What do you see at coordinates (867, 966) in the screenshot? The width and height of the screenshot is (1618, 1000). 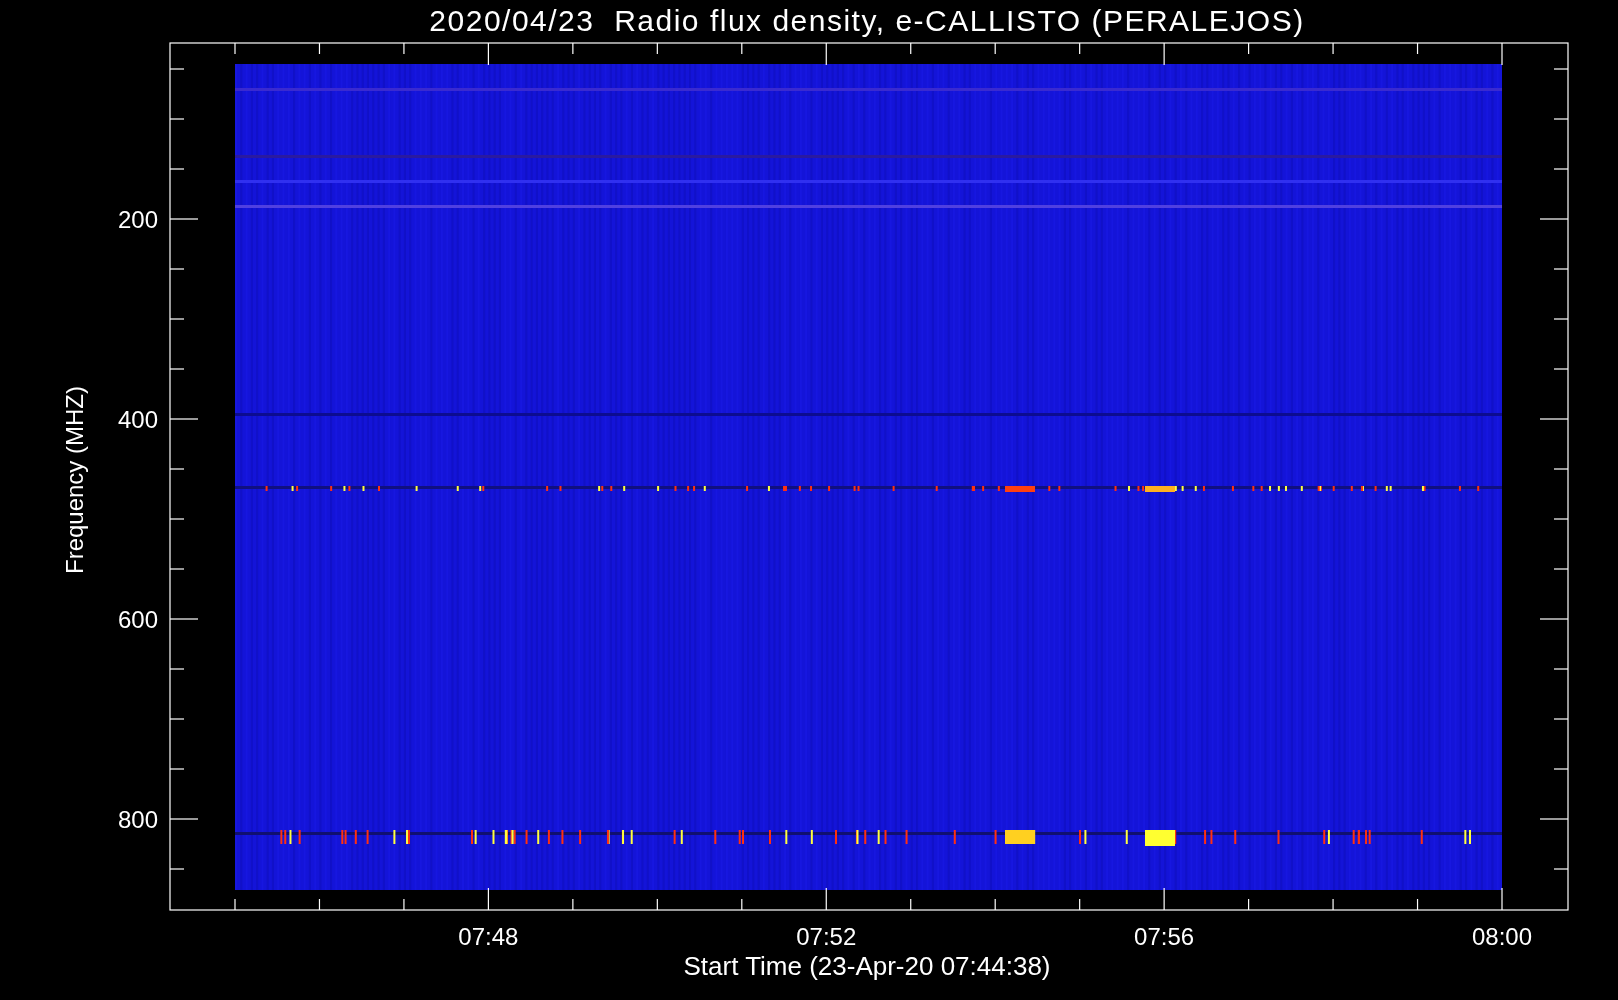 I see `x-axis-label: Start Time (23-Apr-20 07:44:38)` at bounding box center [867, 966].